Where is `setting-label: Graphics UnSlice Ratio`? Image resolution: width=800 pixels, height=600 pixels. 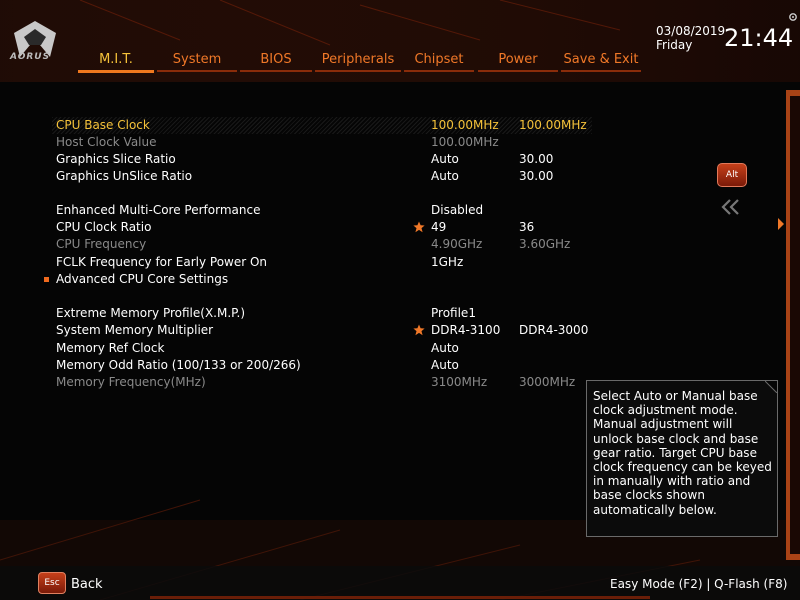
setting-label: Graphics UnSlice Ratio is located at coordinates (124, 176).